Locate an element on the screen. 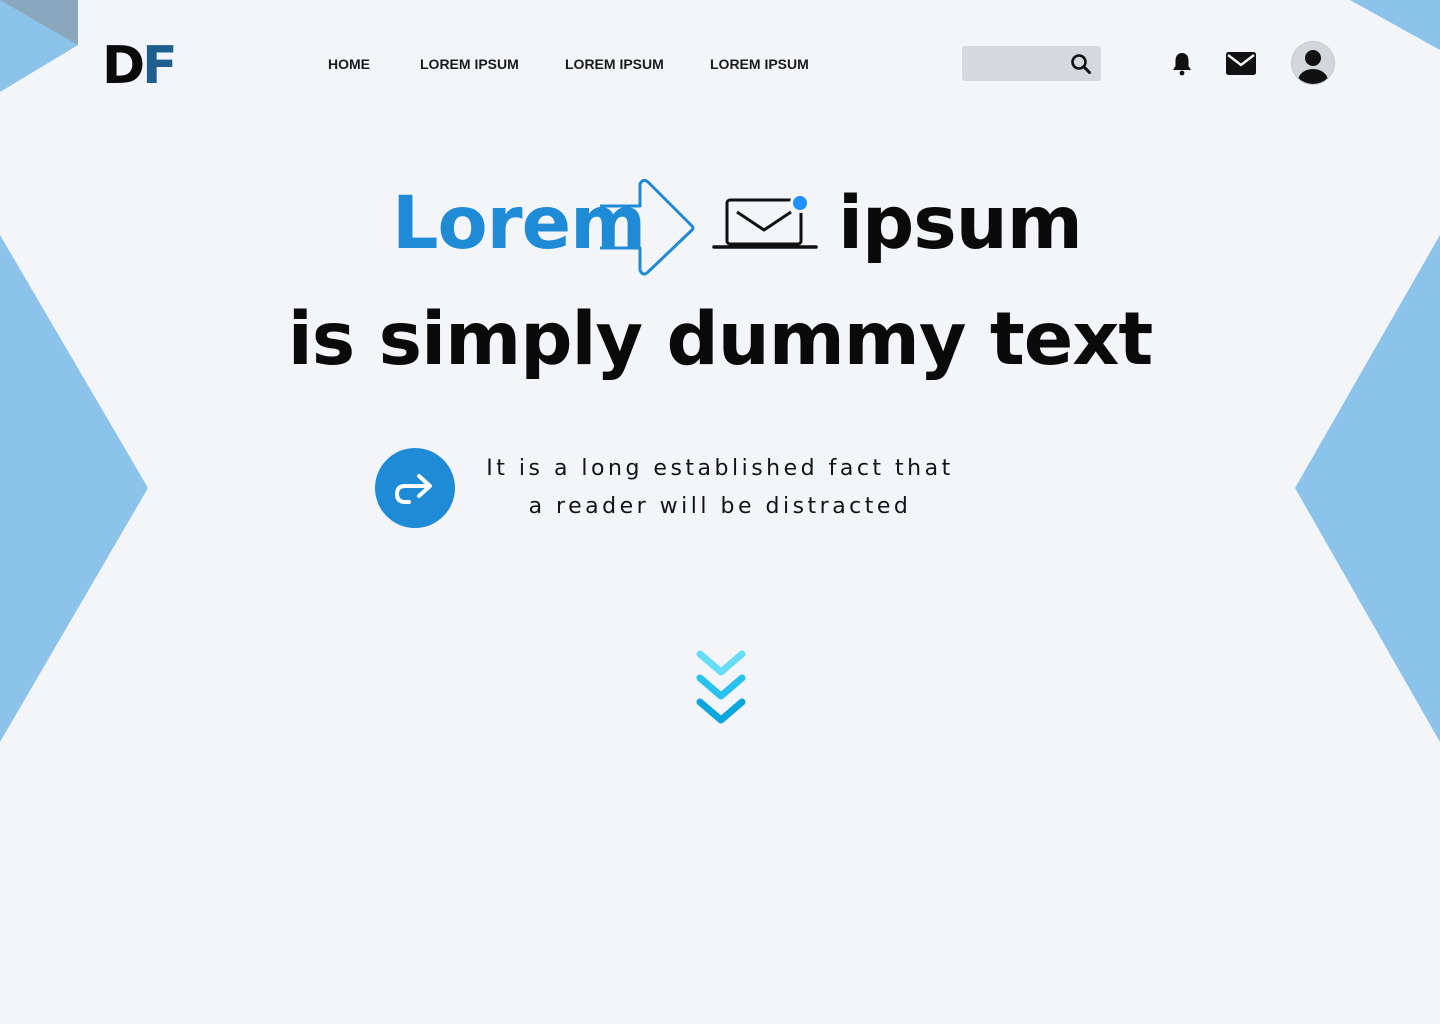 The width and height of the screenshot is (1440, 1024). search-bar is located at coordinates (1031, 64).